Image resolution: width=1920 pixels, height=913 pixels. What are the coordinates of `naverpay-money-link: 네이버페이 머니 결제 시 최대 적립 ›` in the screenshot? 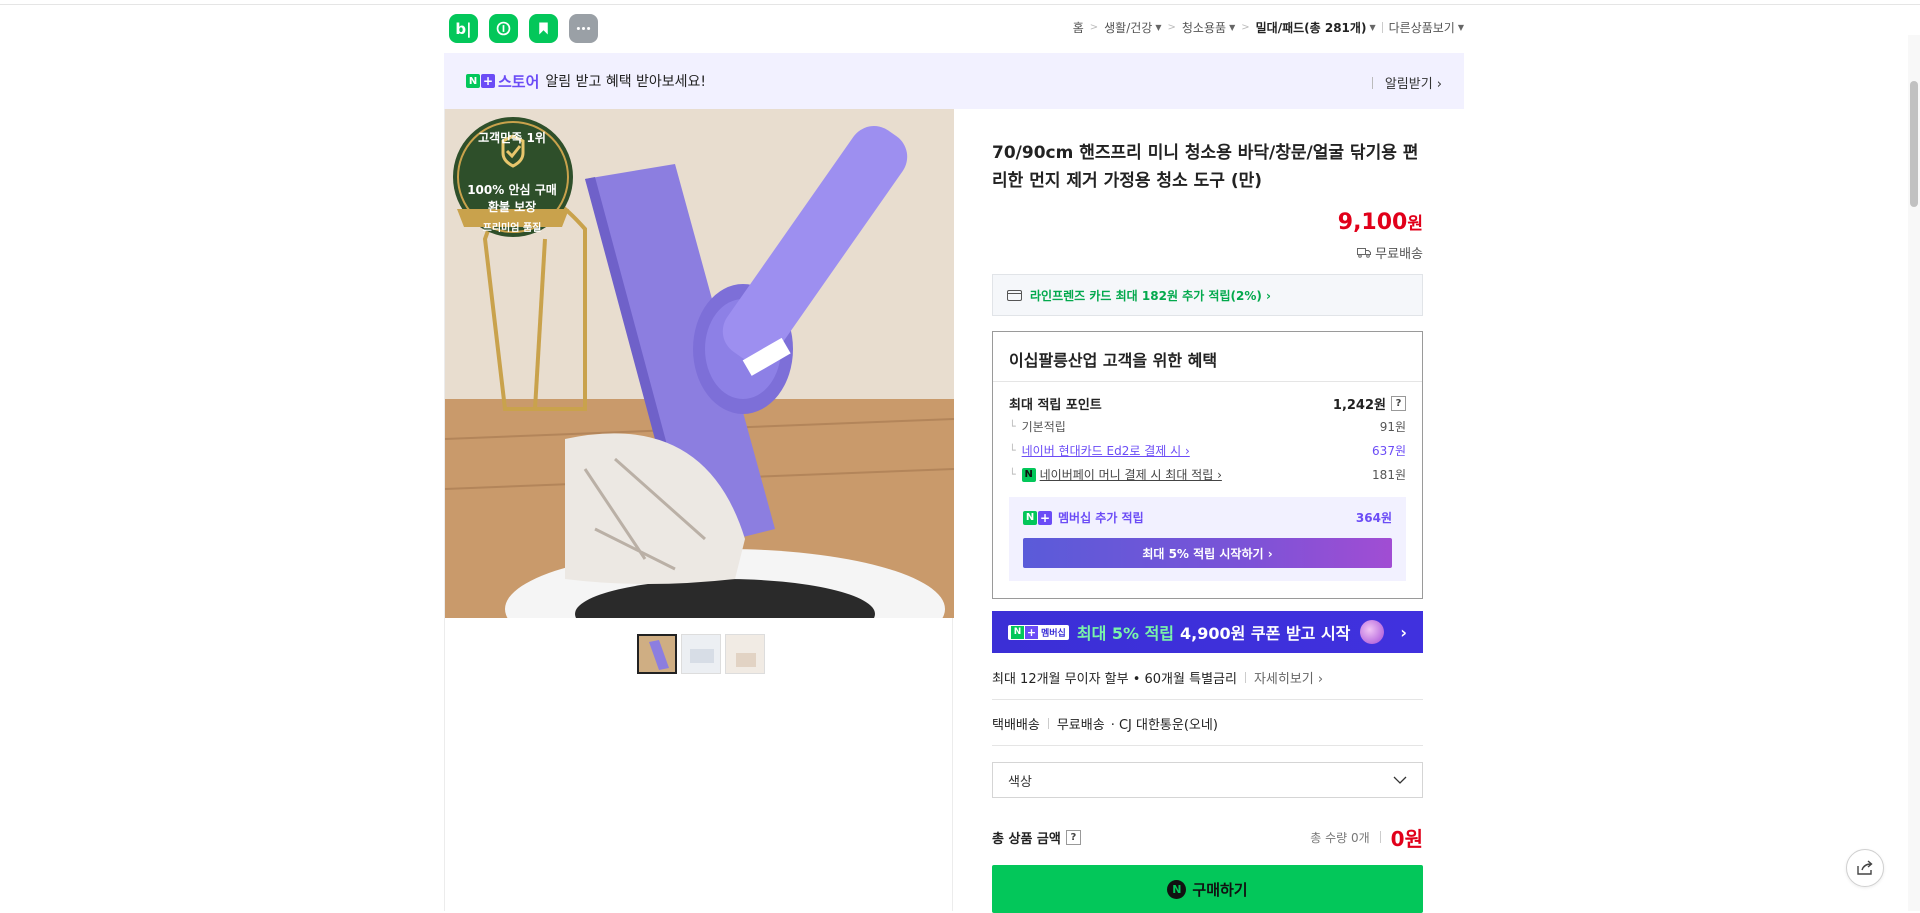 It's located at (1131, 474).